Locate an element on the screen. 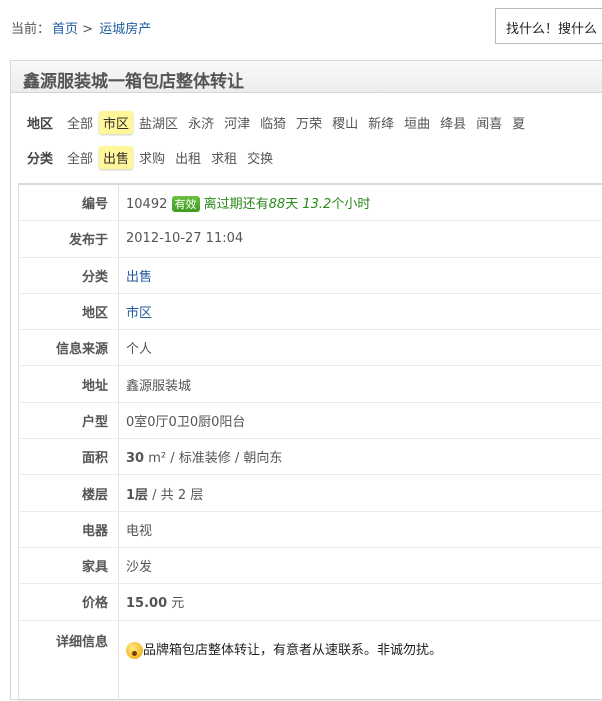 This screenshot has height=701, width=602. label: 地区 is located at coordinates (69, 311).